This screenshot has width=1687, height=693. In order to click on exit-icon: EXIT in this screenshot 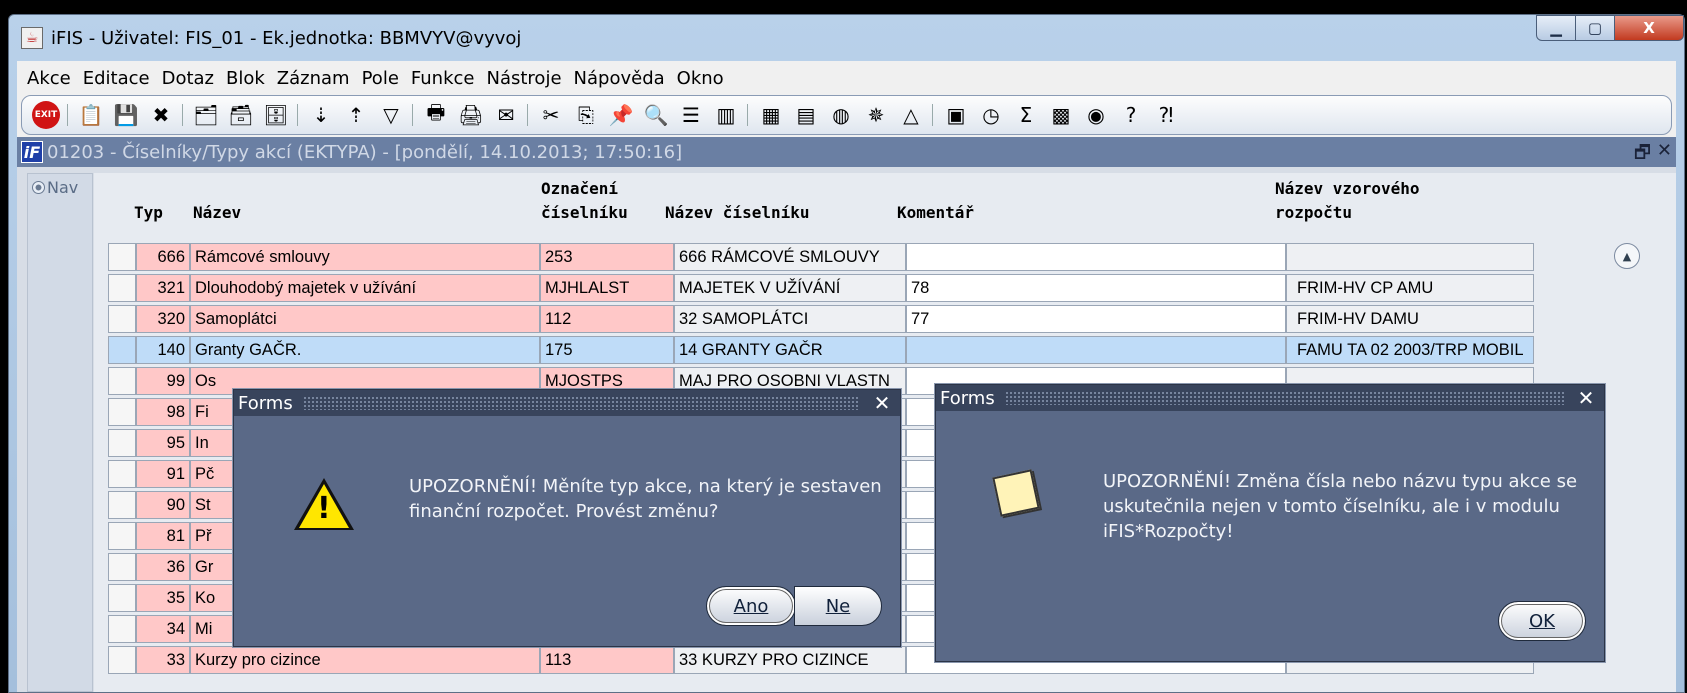, I will do `click(46, 115)`.